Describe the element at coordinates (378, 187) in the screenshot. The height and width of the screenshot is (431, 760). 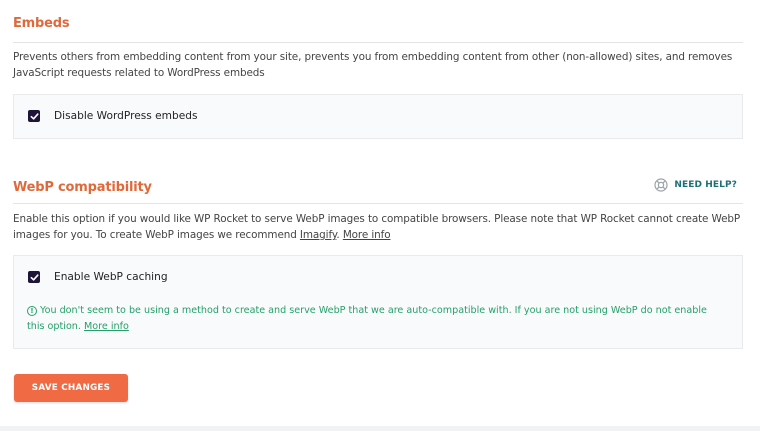
I see `webp-section: WebP compatibility` at that location.